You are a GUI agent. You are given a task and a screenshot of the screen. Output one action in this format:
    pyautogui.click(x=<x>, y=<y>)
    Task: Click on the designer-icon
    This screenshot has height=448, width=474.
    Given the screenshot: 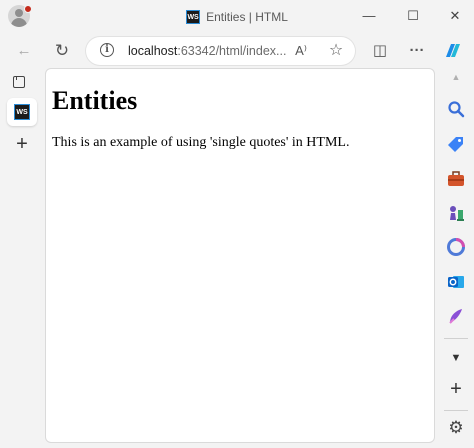 What is the action you would take?
    pyautogui.click(x=456, y=316)
    